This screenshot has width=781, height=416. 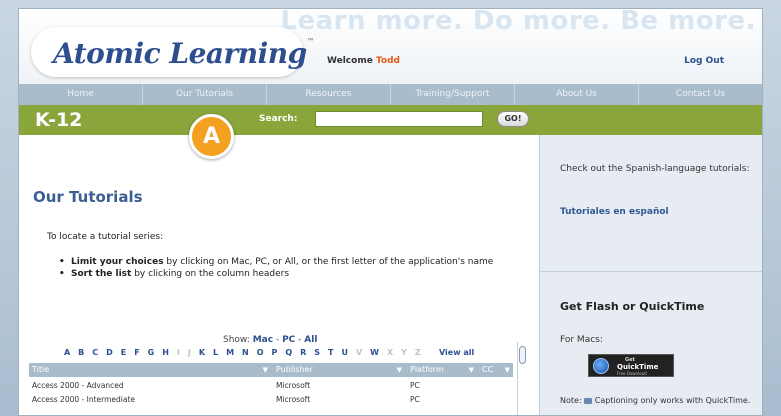 What do you see at coordinates (456, 352) in the screenshot?
I see `view-all-link: View all` at bounding box center [456, 352].